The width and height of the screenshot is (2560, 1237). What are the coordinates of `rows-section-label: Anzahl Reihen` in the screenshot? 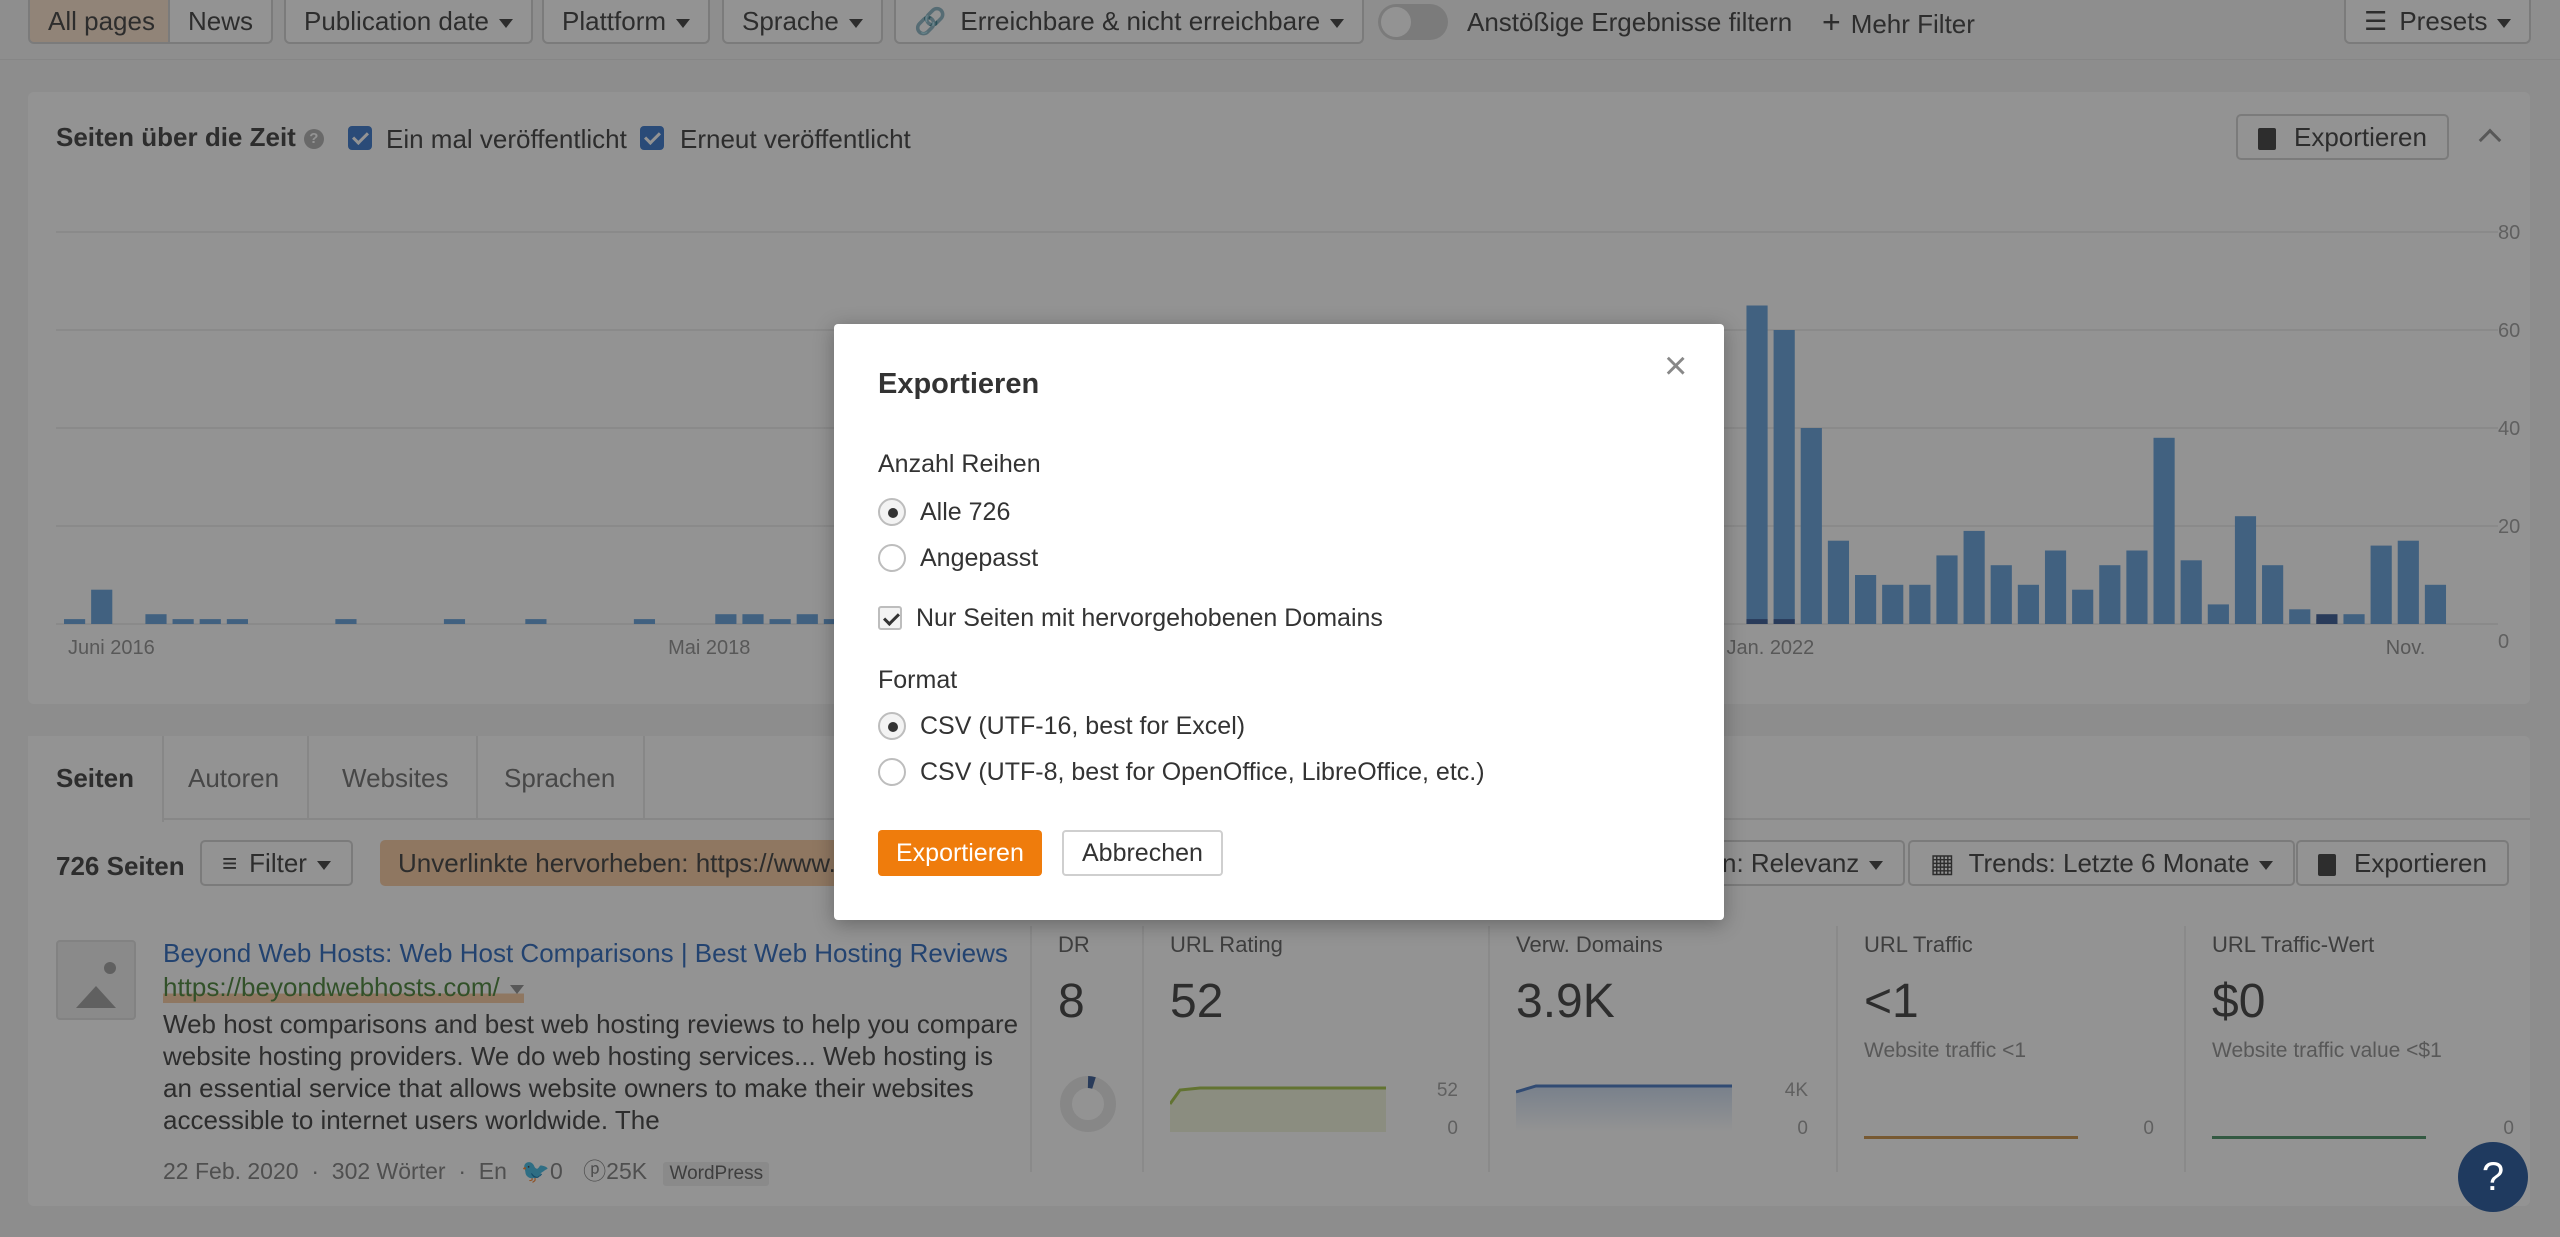 It's located at (959, 464).